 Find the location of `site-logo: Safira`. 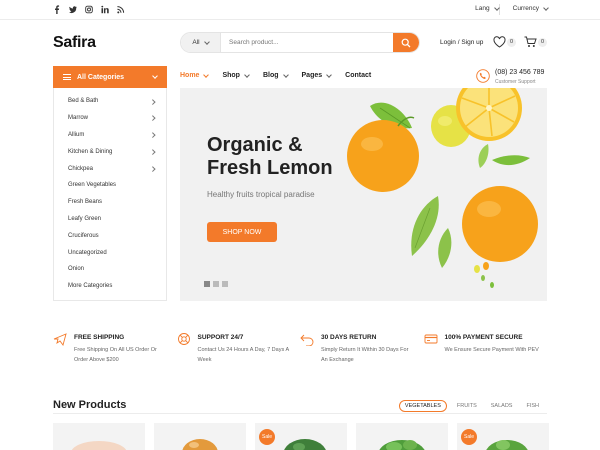

site-logo: Safira is located at coordinates (74, 43).